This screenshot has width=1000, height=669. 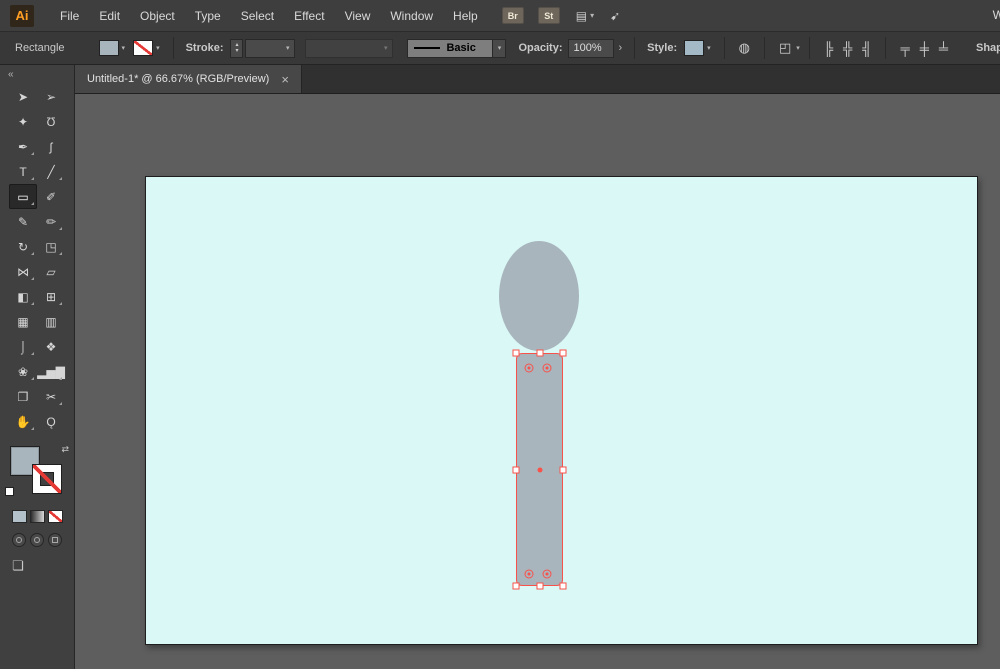 I want to click on align-vertical-top-icon: ╤, so click(x=904, y=48).